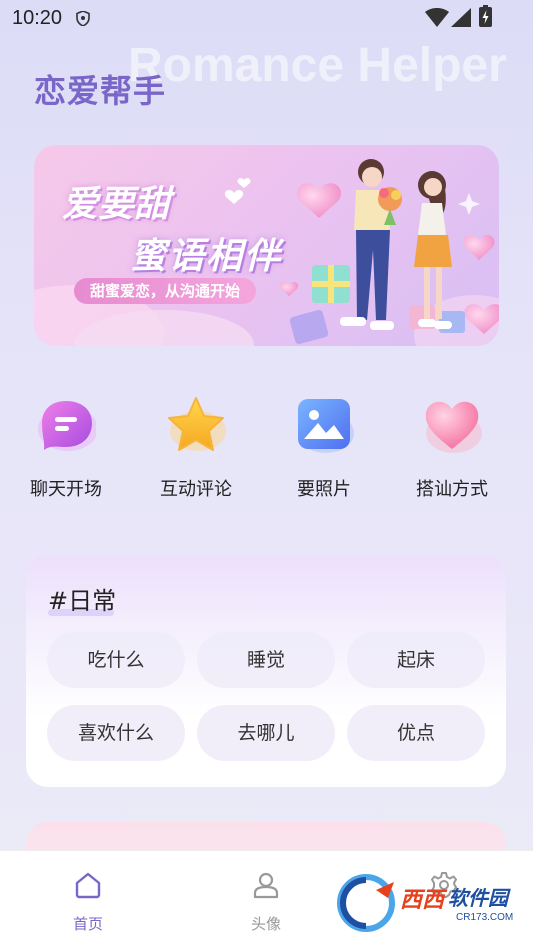 Image resolution: width=533 pixels, height=948 pixels. What do you see at coordinates (88, 885) in the screenshot?
I see `home-icon` at bounding box center [88, 885].